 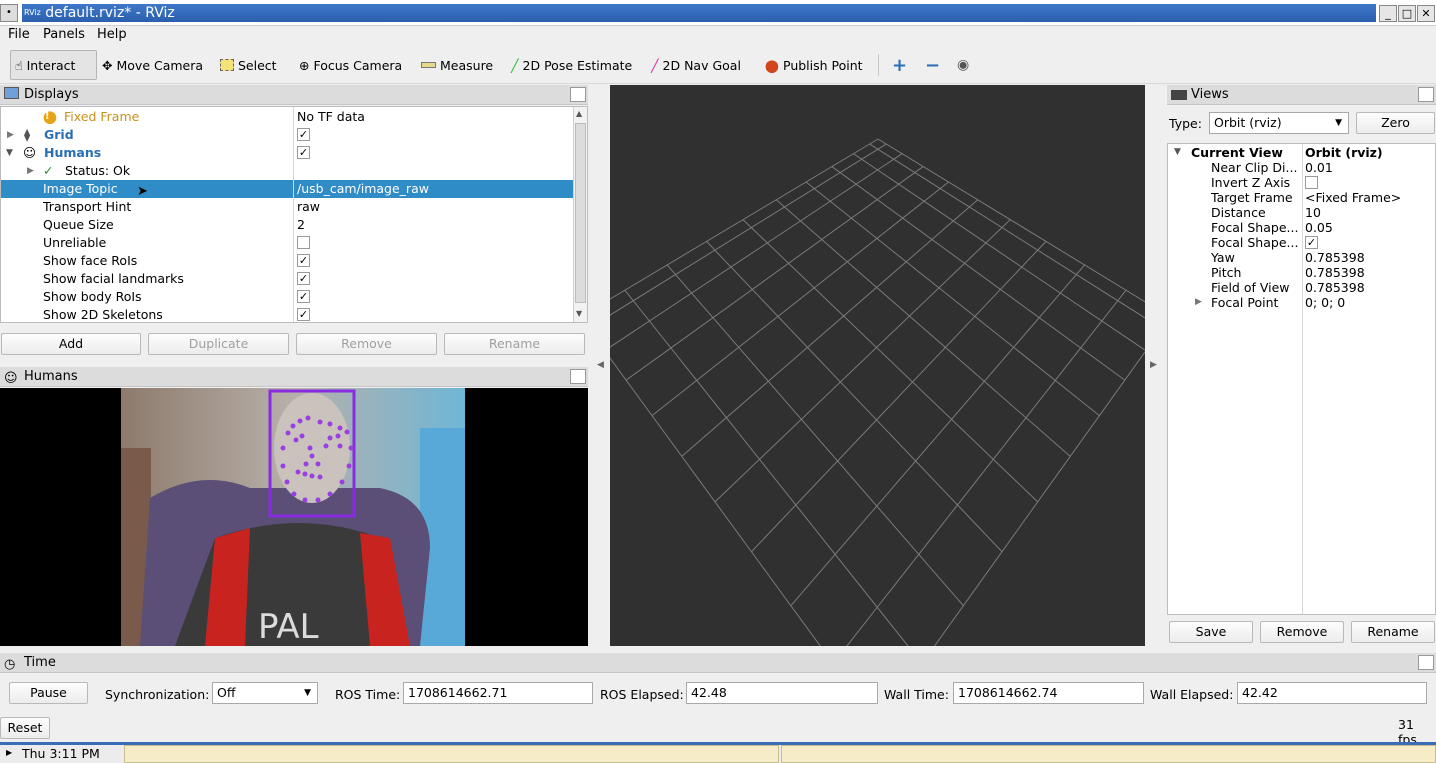 I want to click on grid-checkbox: ✓, so click(x=303, y=134).